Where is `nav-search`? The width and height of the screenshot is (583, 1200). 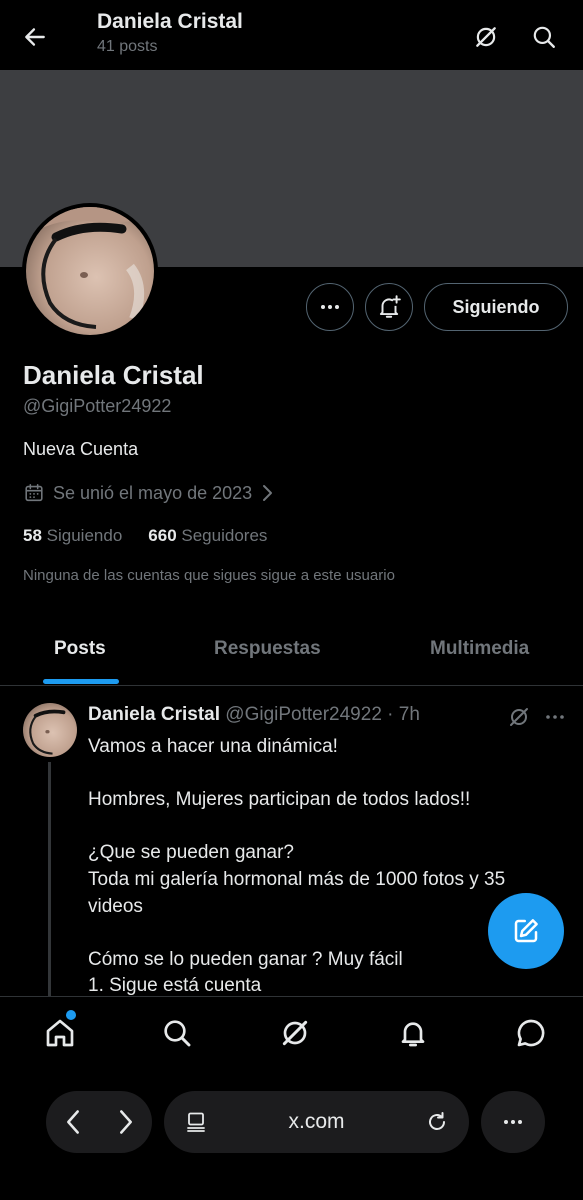
nav-search is located at coordinates (177, 1033).